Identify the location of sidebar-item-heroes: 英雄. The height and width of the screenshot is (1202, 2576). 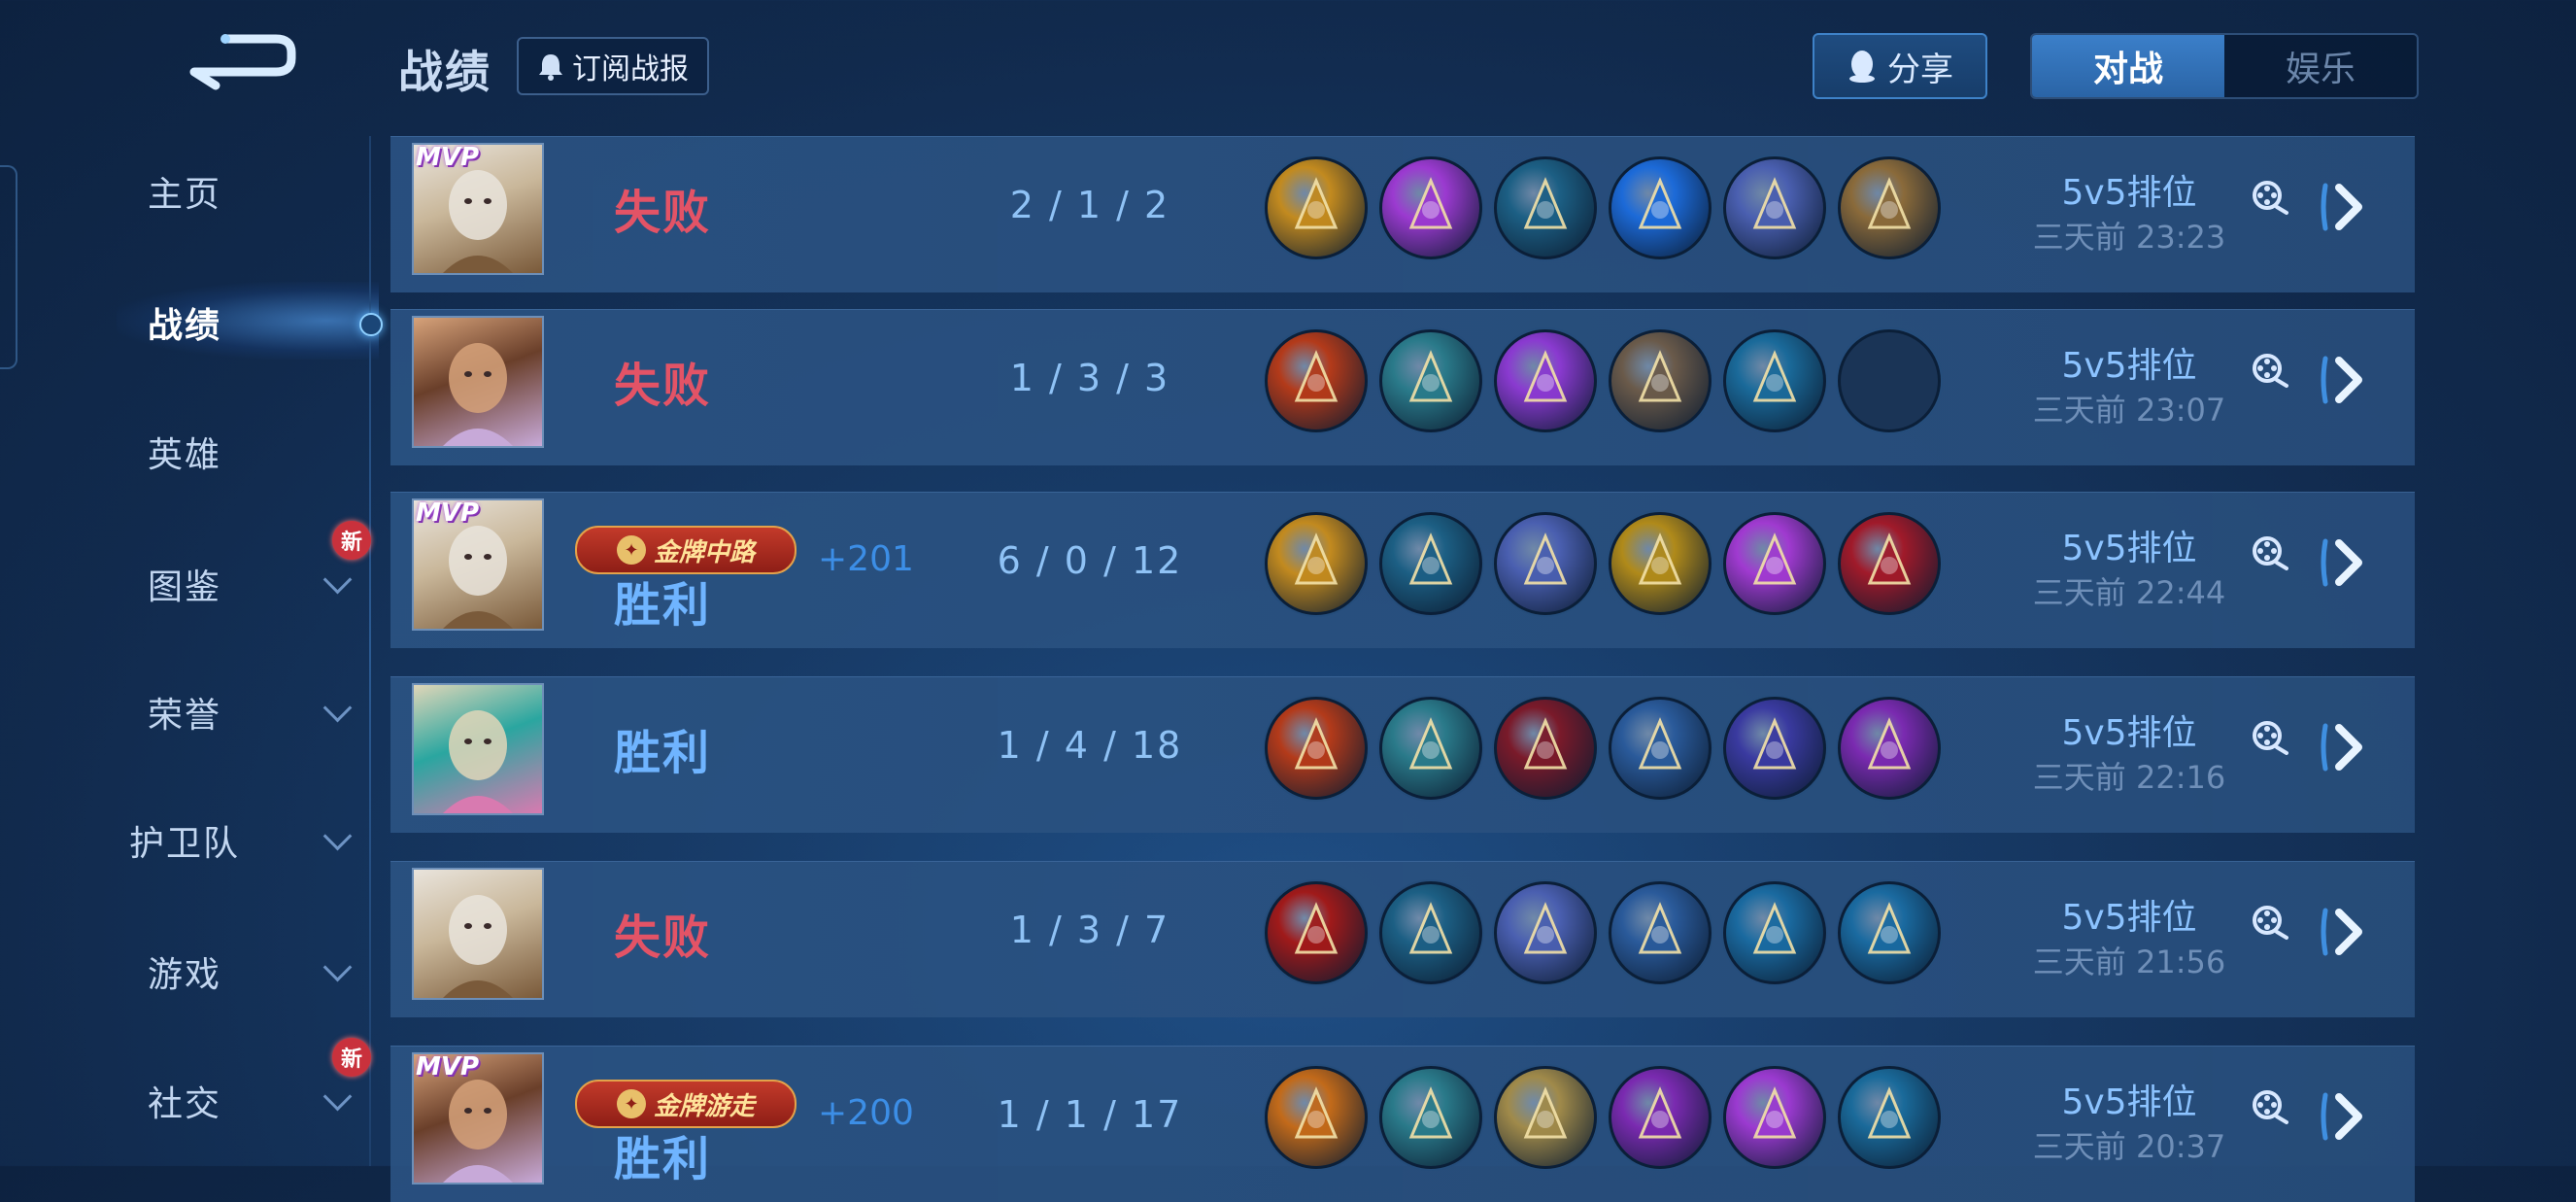
(184, 452).